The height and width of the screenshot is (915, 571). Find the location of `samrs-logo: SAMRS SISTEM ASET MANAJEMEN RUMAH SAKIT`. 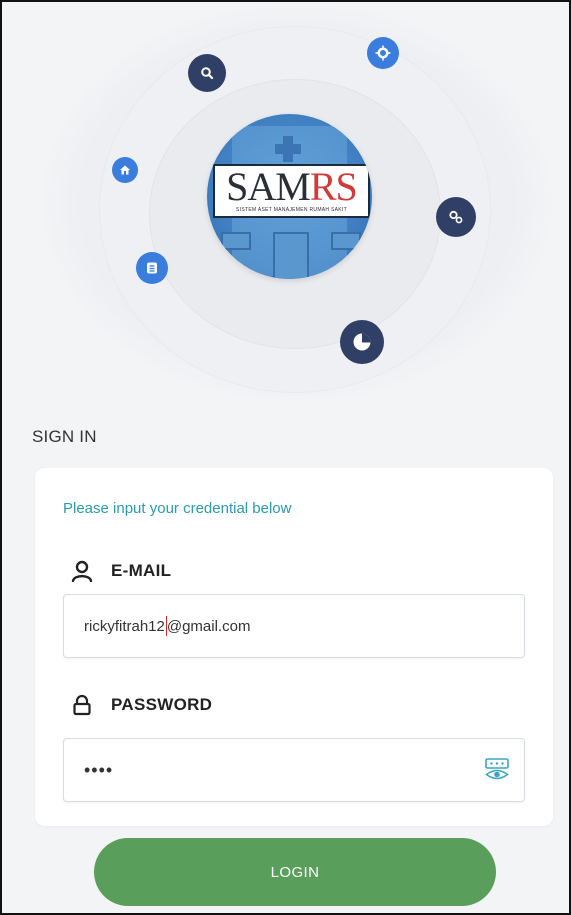

samrs-logo: SAMRS SISTEM ASET MANAJEMEN RUMAH SAKIT is located at coordinates (289, 196).